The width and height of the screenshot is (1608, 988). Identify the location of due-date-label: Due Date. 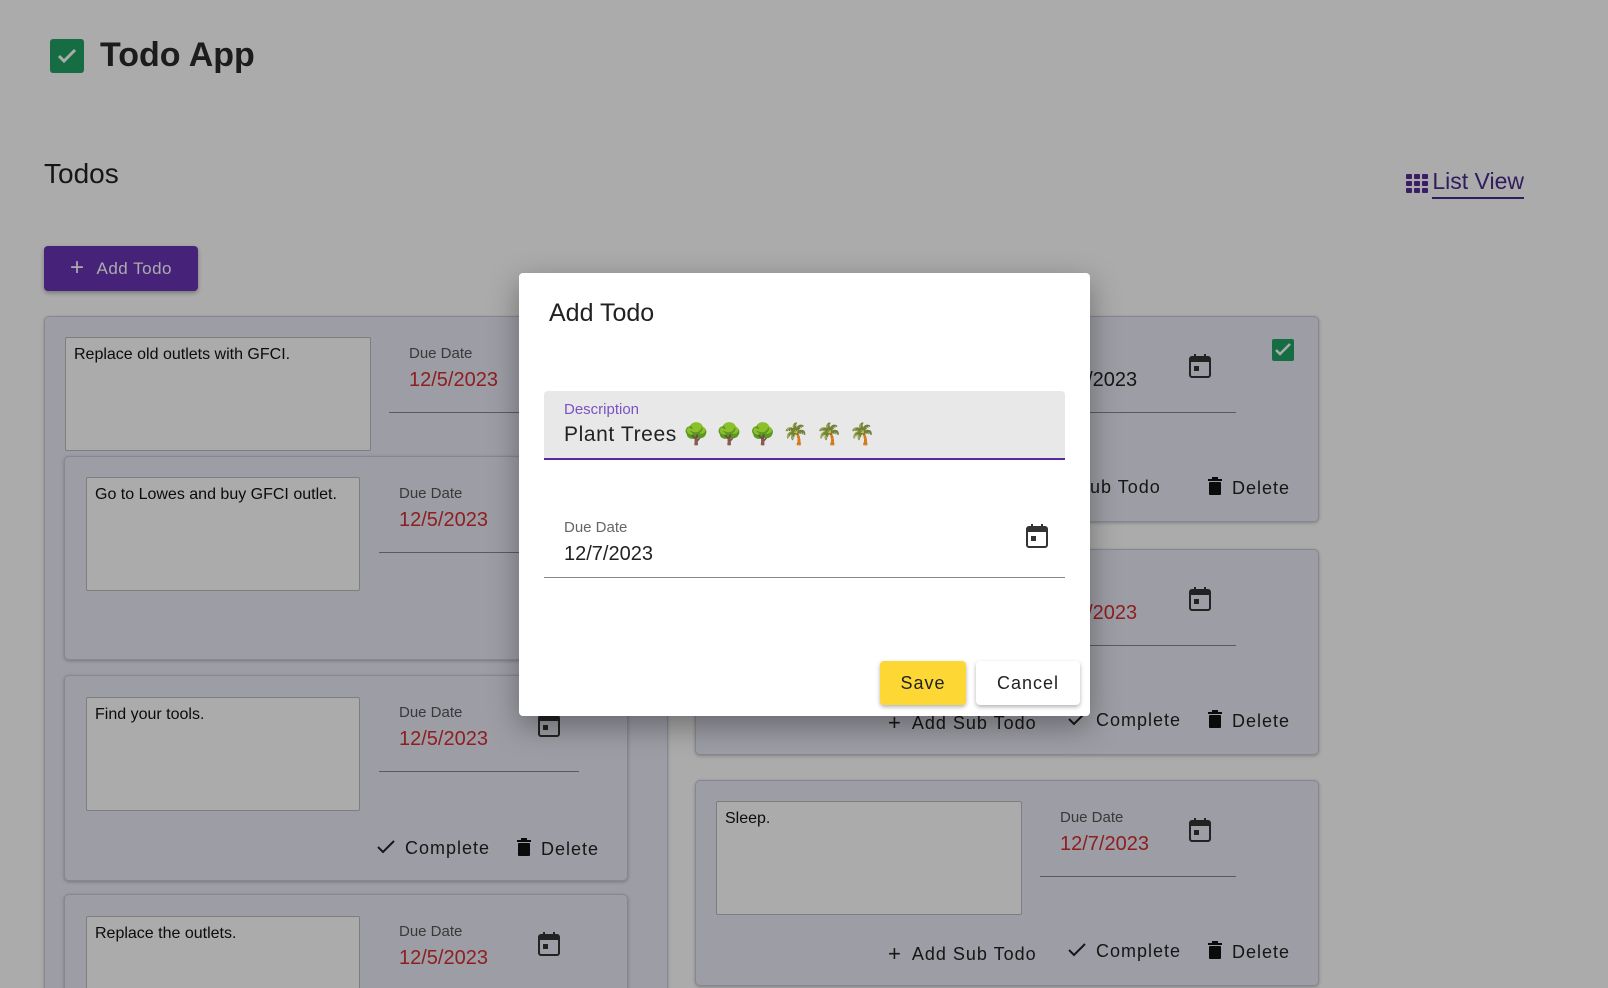
(596, 527).